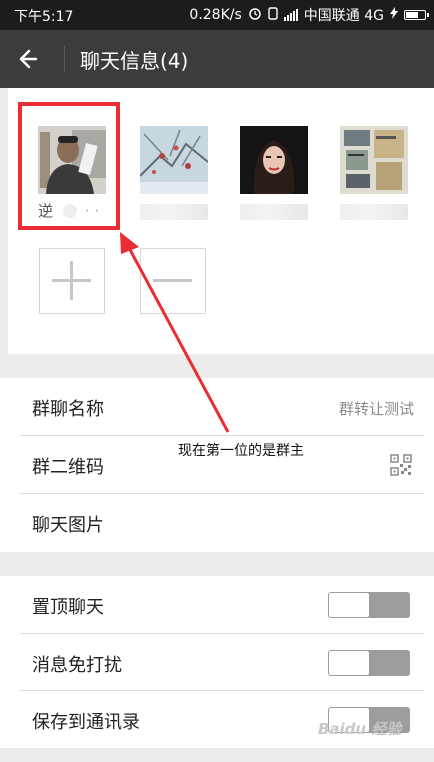 Image resolution: width=434 pixels, height=762 pixels. I want to click on annotation-text: 现在第一位的是群主, so click(241, 451).